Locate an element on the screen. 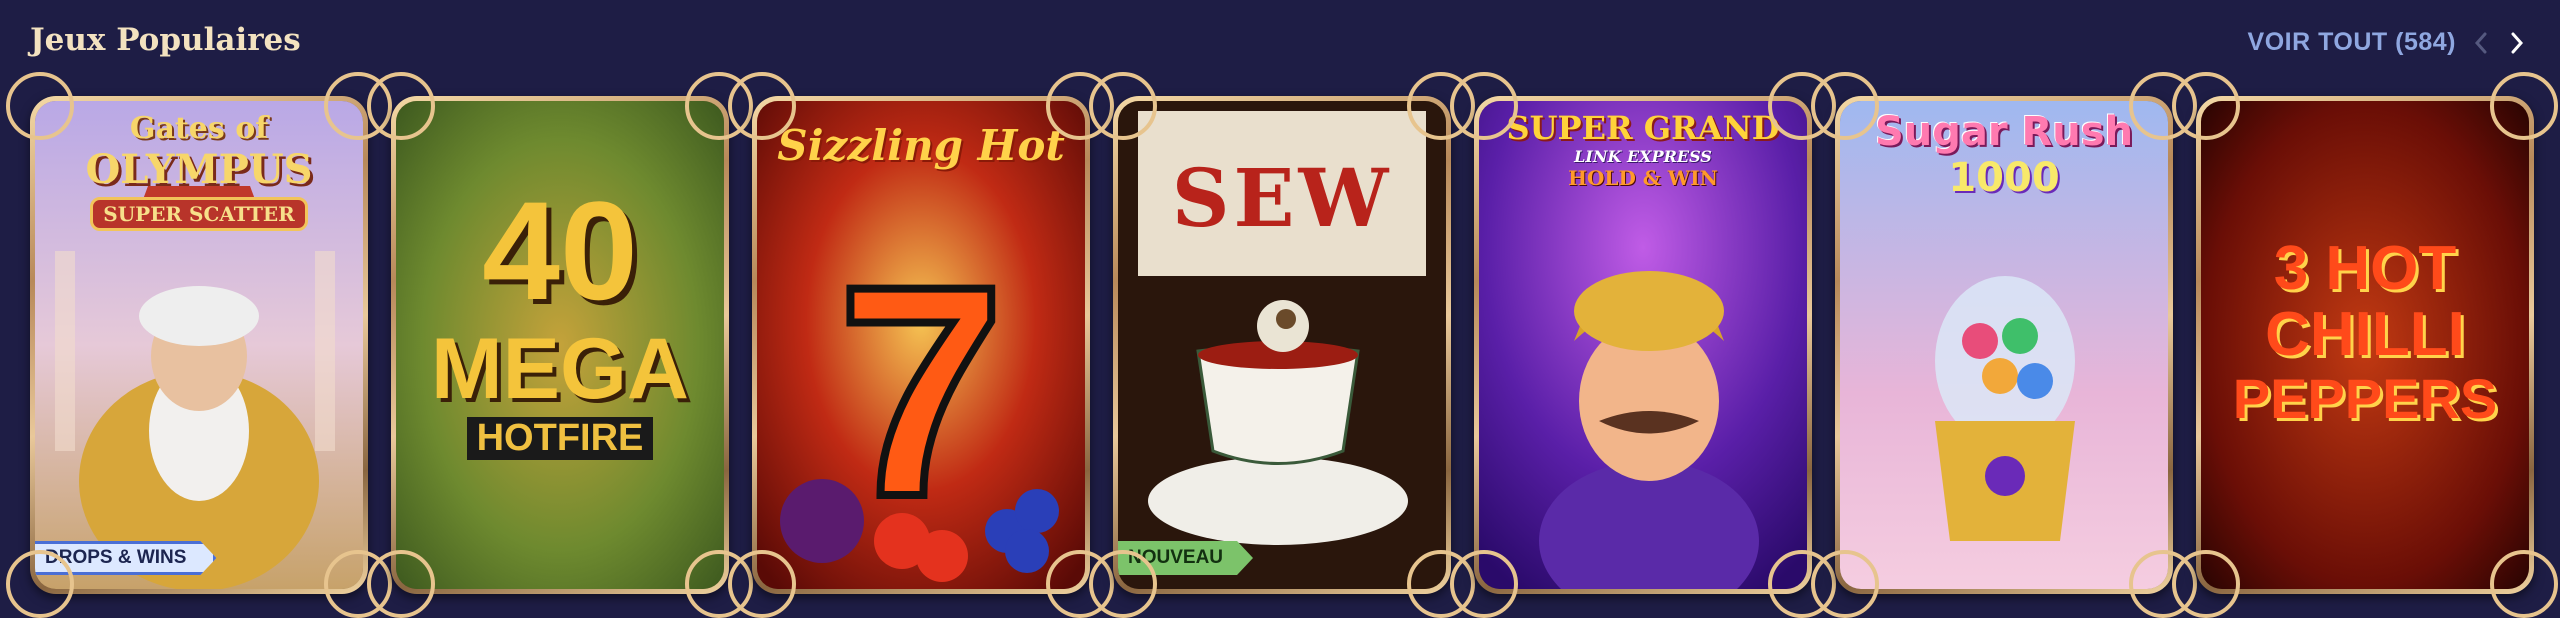 This screenshot has height=618, width=2560. game-logo: 3 HOT CHILLI PEPPERS is located at coordinates (2365, 333).